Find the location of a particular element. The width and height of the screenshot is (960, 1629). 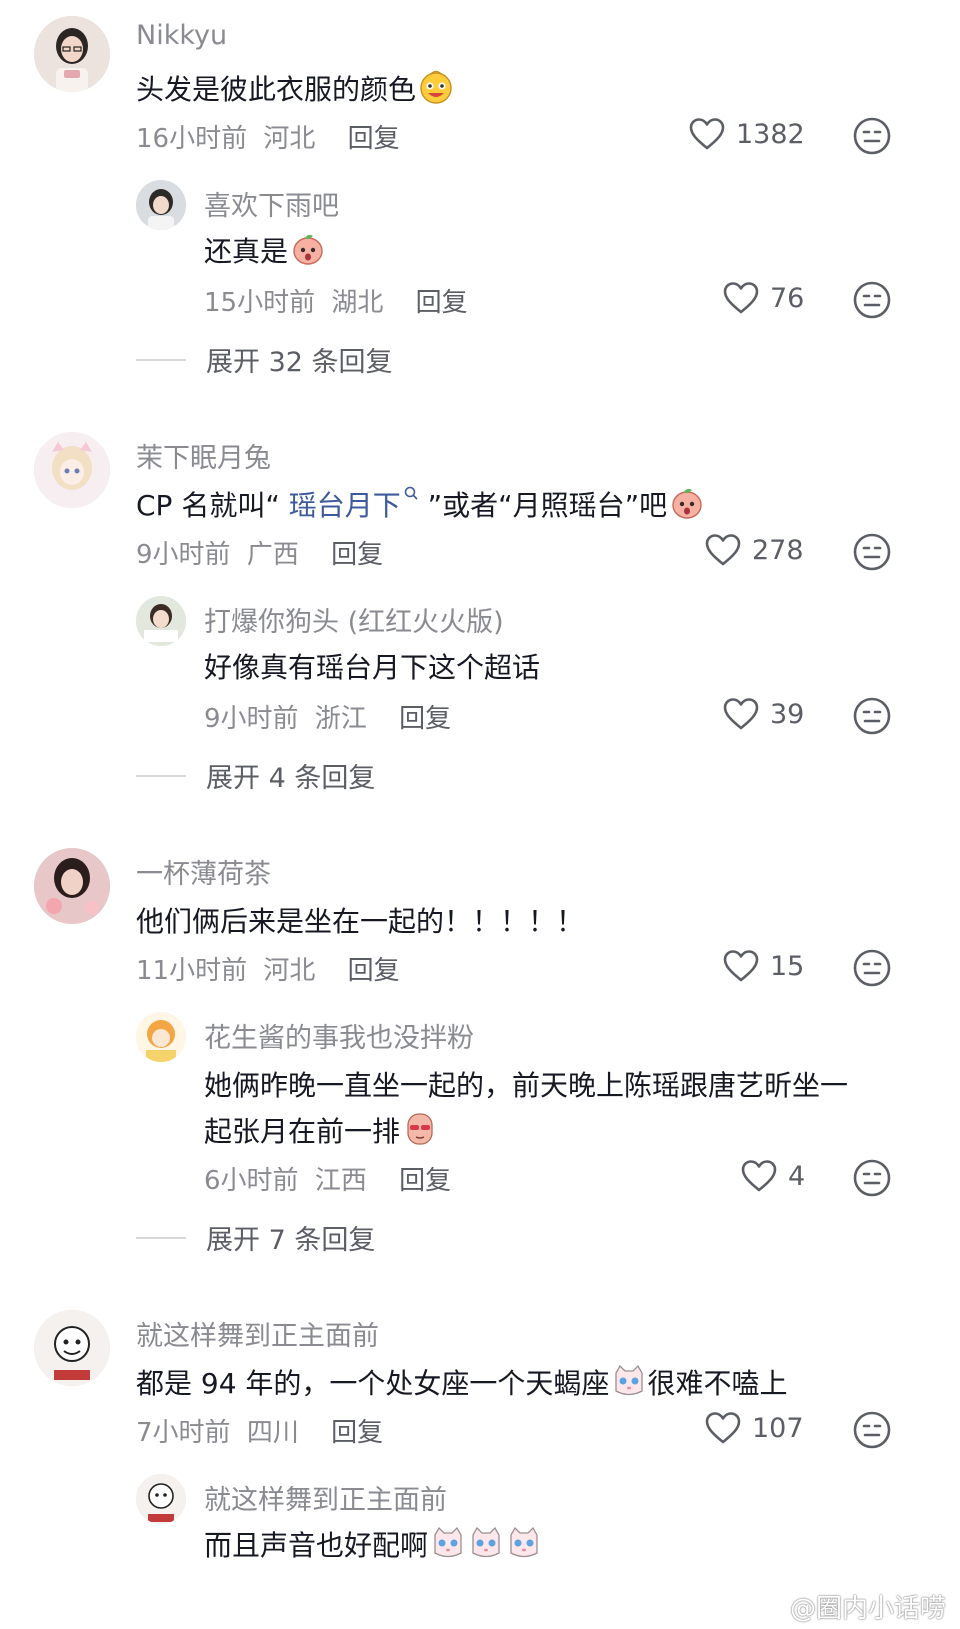

like-count: 4 is located at coordinates (797, 1176).